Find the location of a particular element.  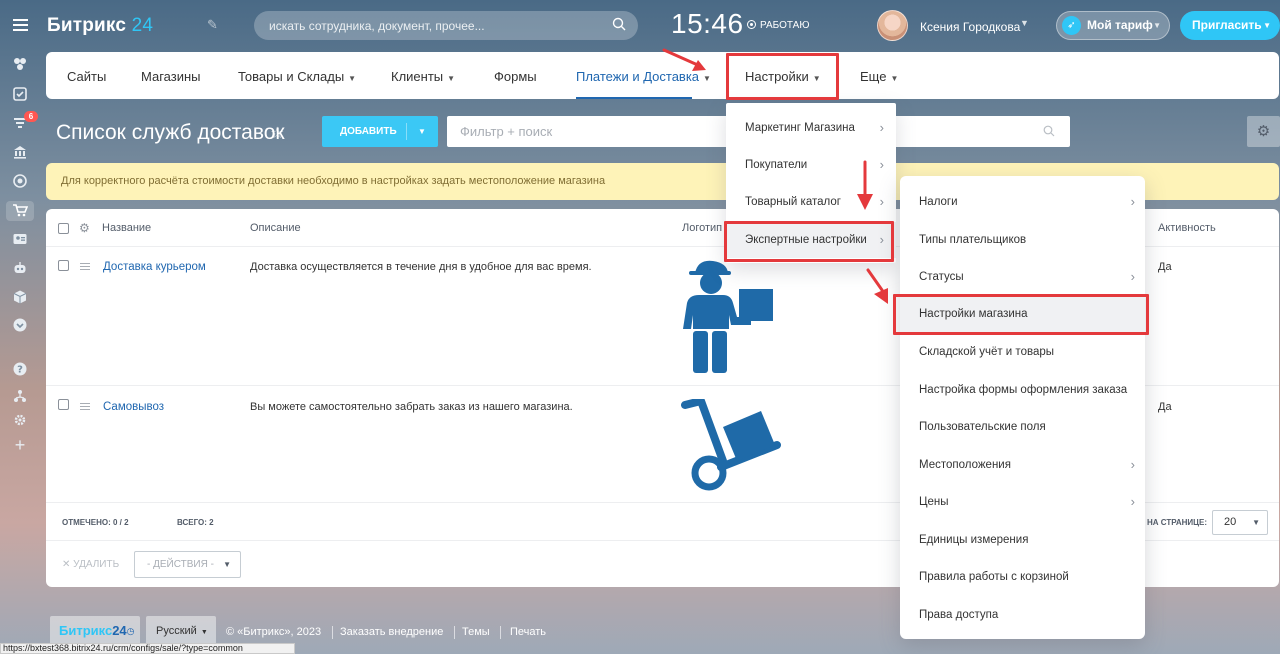

menu-item-statuses: Статусы › is located at coordinates (1022, 277).